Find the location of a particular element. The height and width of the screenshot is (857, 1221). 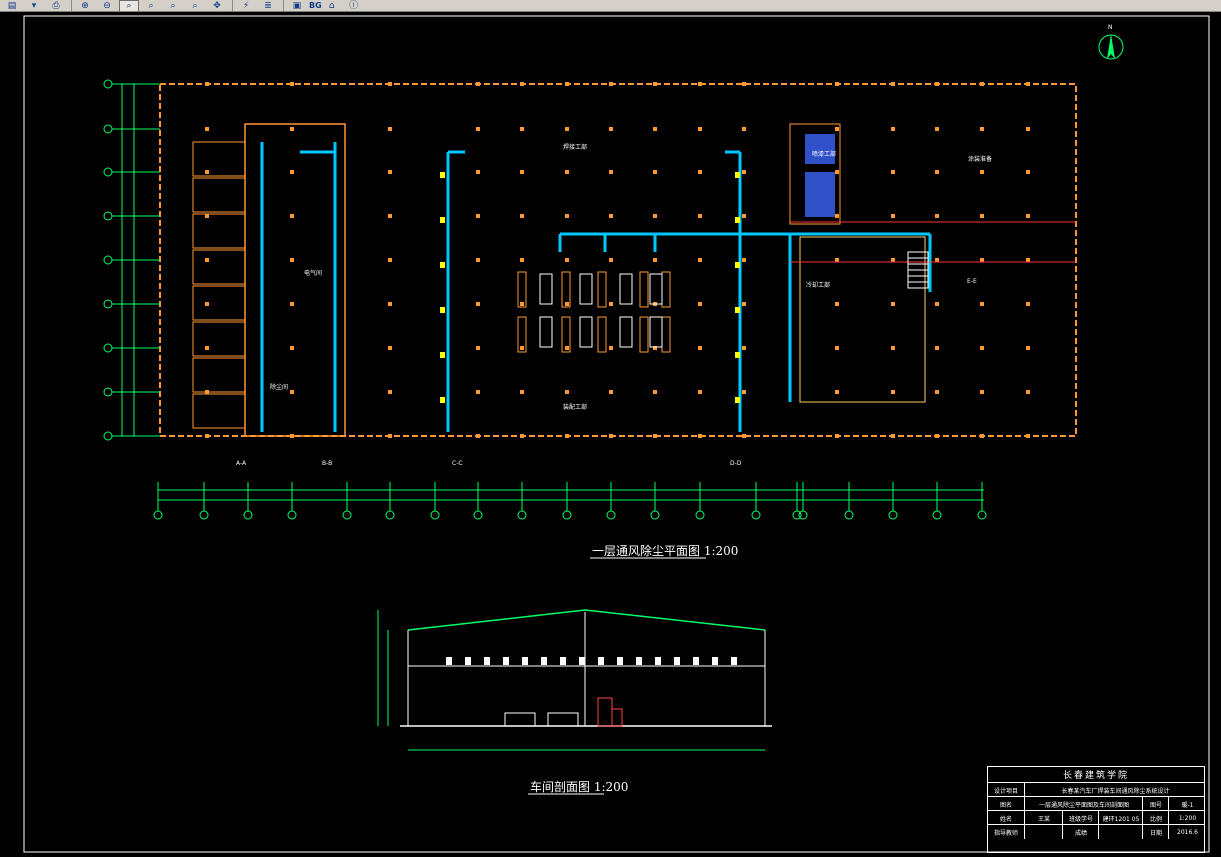

zoom-in-icon: ⊕ is located at coordinates (85, 5).